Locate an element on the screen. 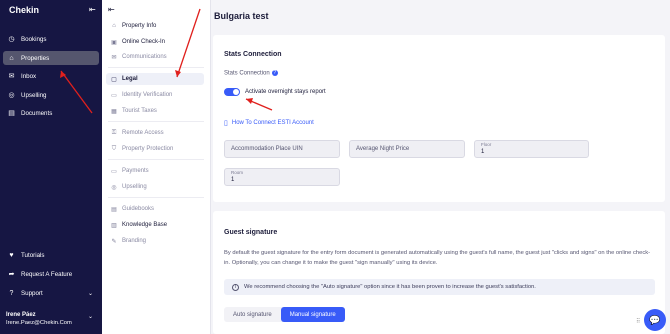  tax-icon: ▦ is located at coordinates (114, 111).